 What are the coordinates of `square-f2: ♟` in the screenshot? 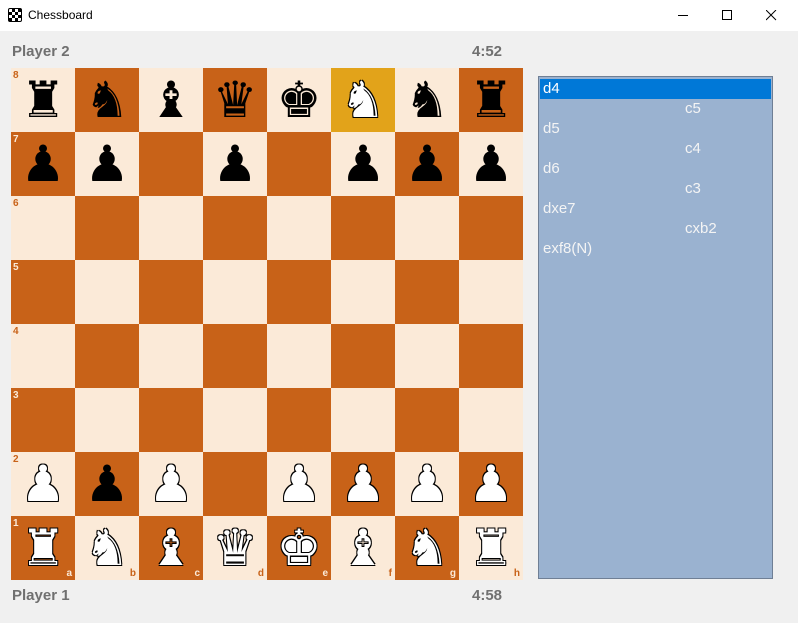 It's located at (363, 484).